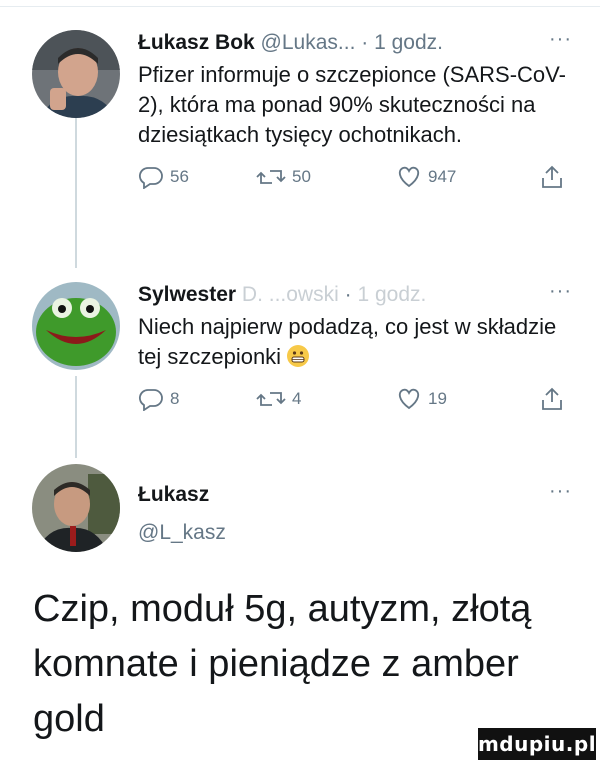  I want to click on watermark-logo: mdupiu.pl, so click(537, 744).